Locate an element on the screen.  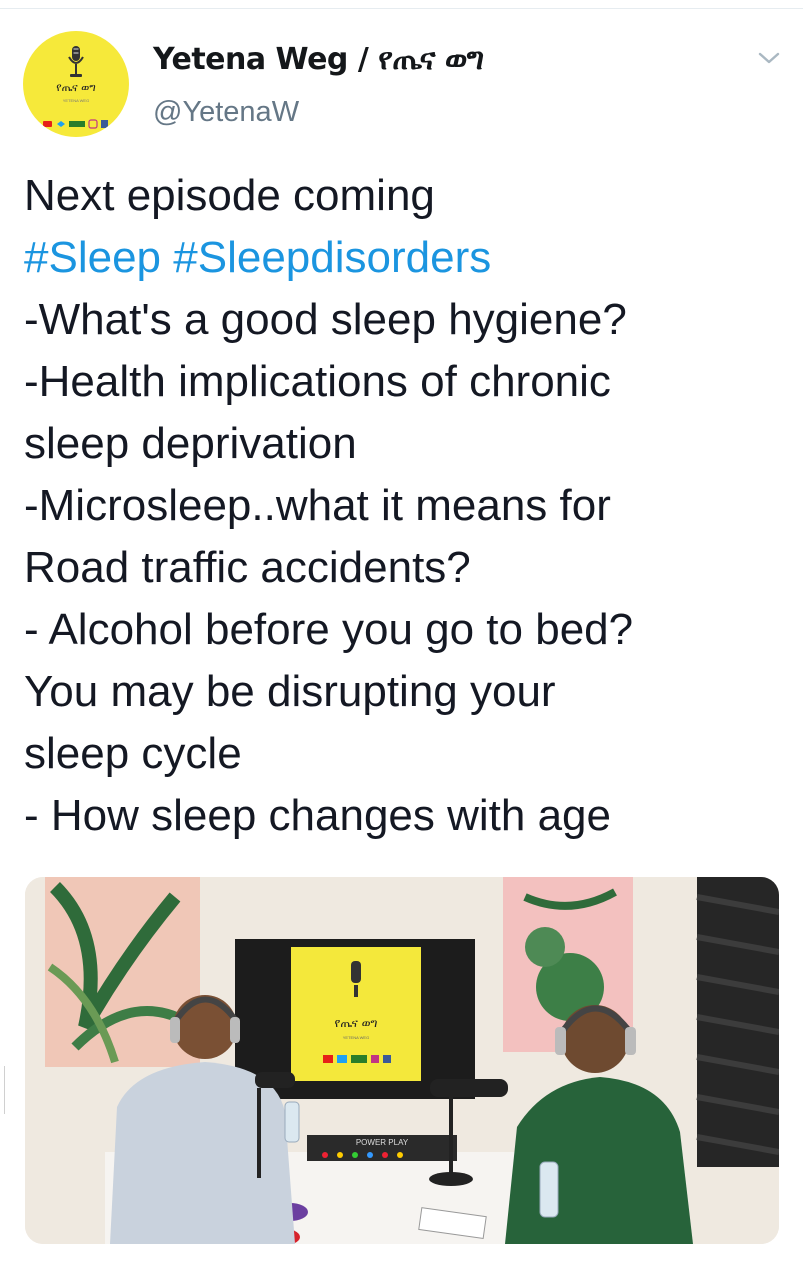
tweet-line: - Alcohol before you go to bed? is located at coordinates (404, 630).